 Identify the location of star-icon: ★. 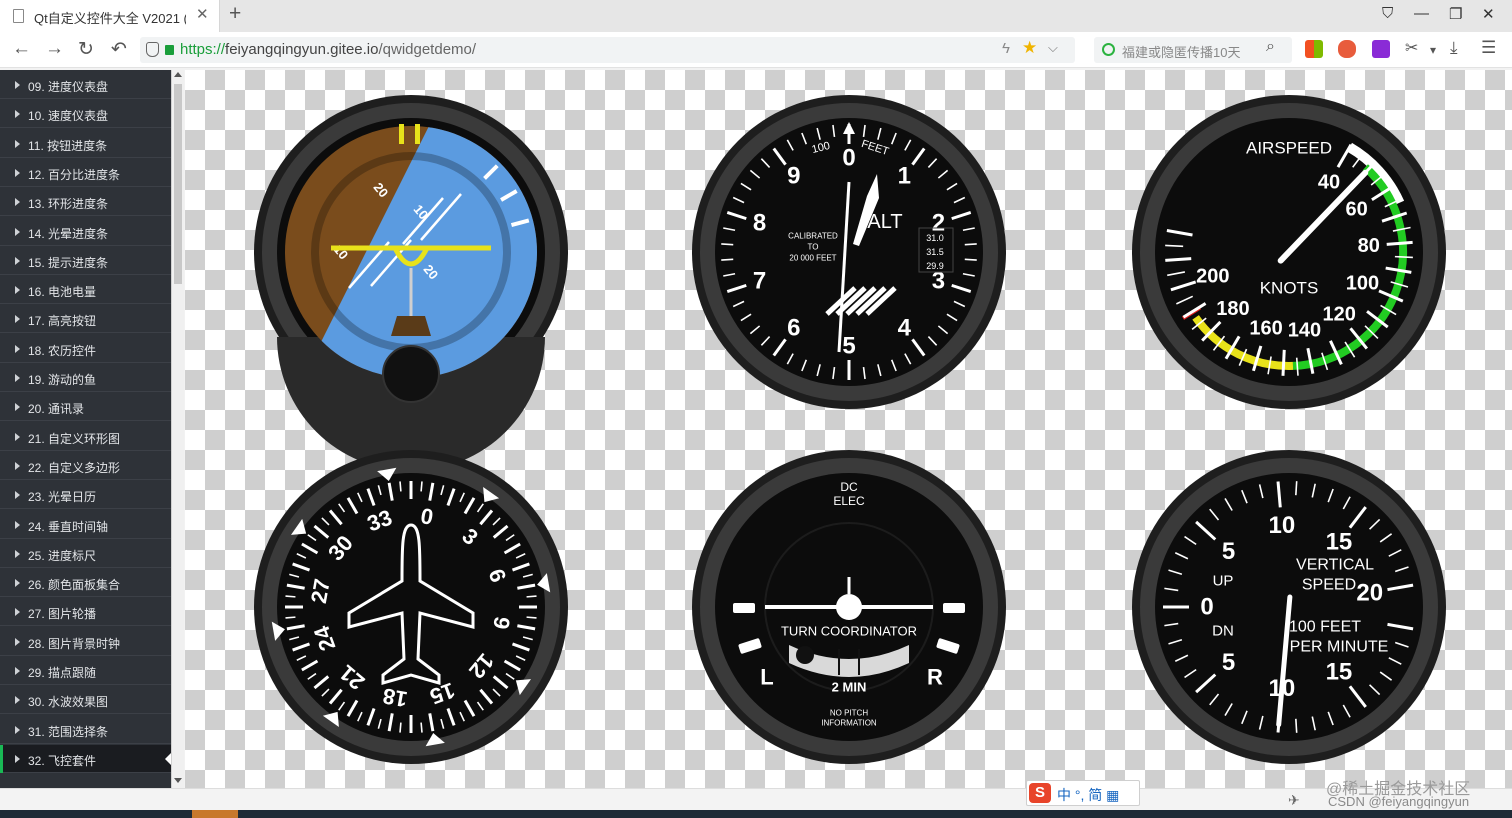
(1029, 48).